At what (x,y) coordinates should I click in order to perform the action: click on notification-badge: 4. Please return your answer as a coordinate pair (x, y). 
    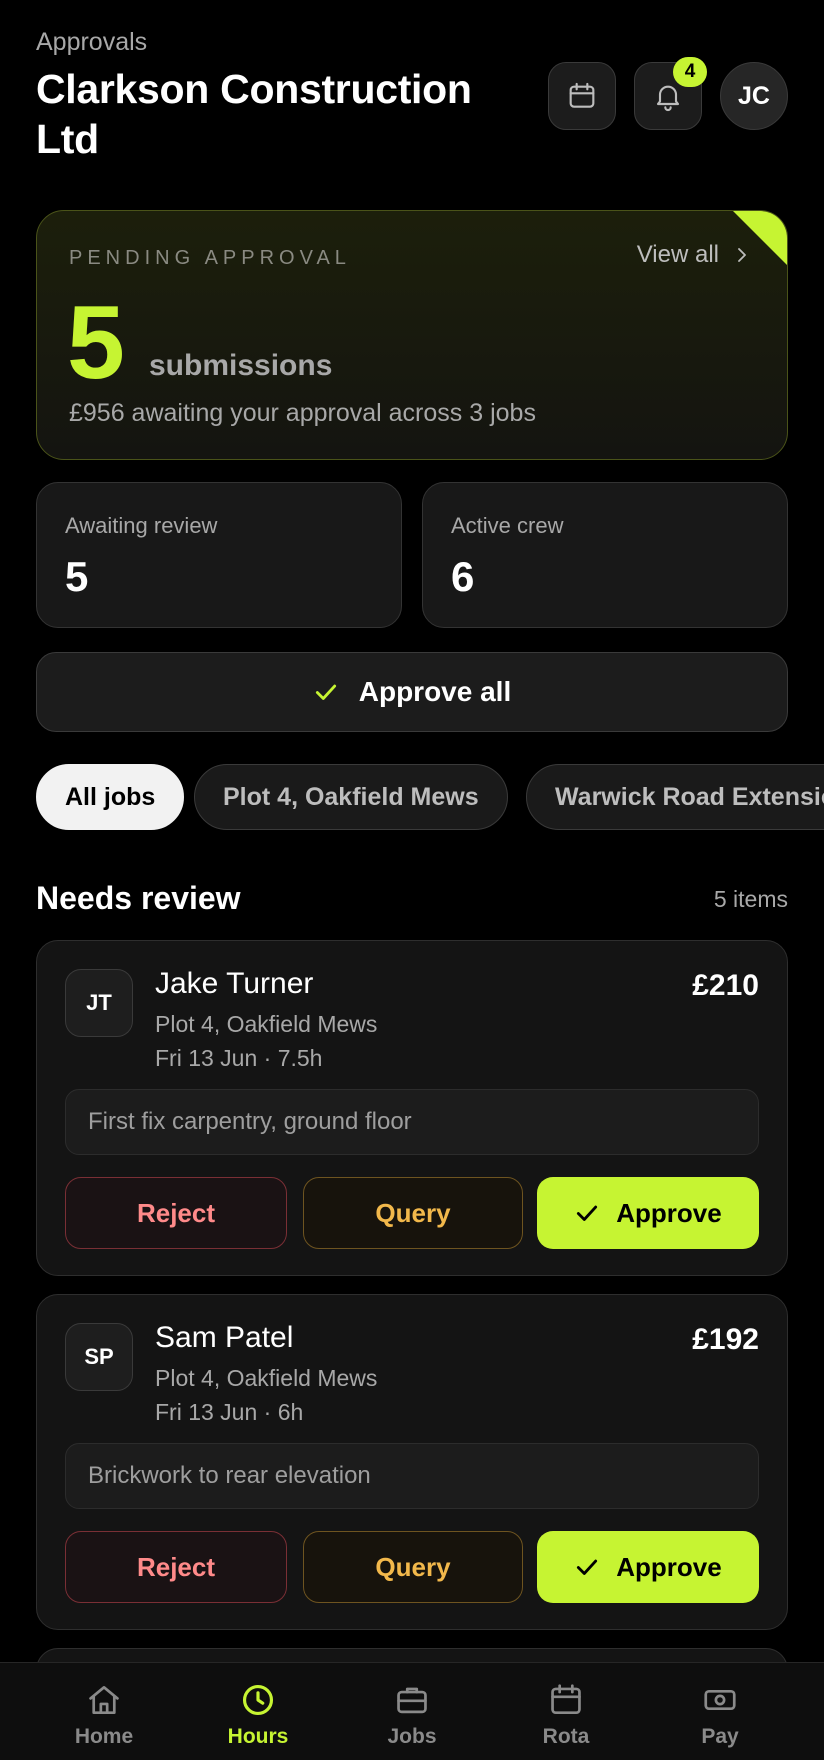
    Looking at the image, I should click on (690, 72).